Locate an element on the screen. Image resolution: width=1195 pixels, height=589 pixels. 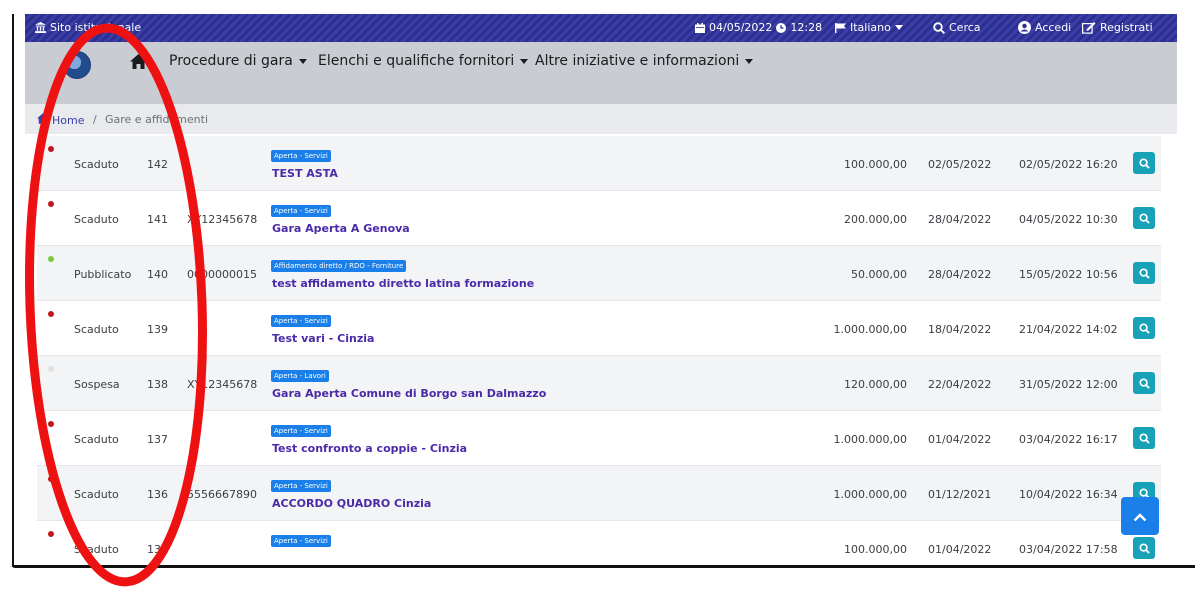
nav-label: Procedure di gara is located at coordinates (231, 61).